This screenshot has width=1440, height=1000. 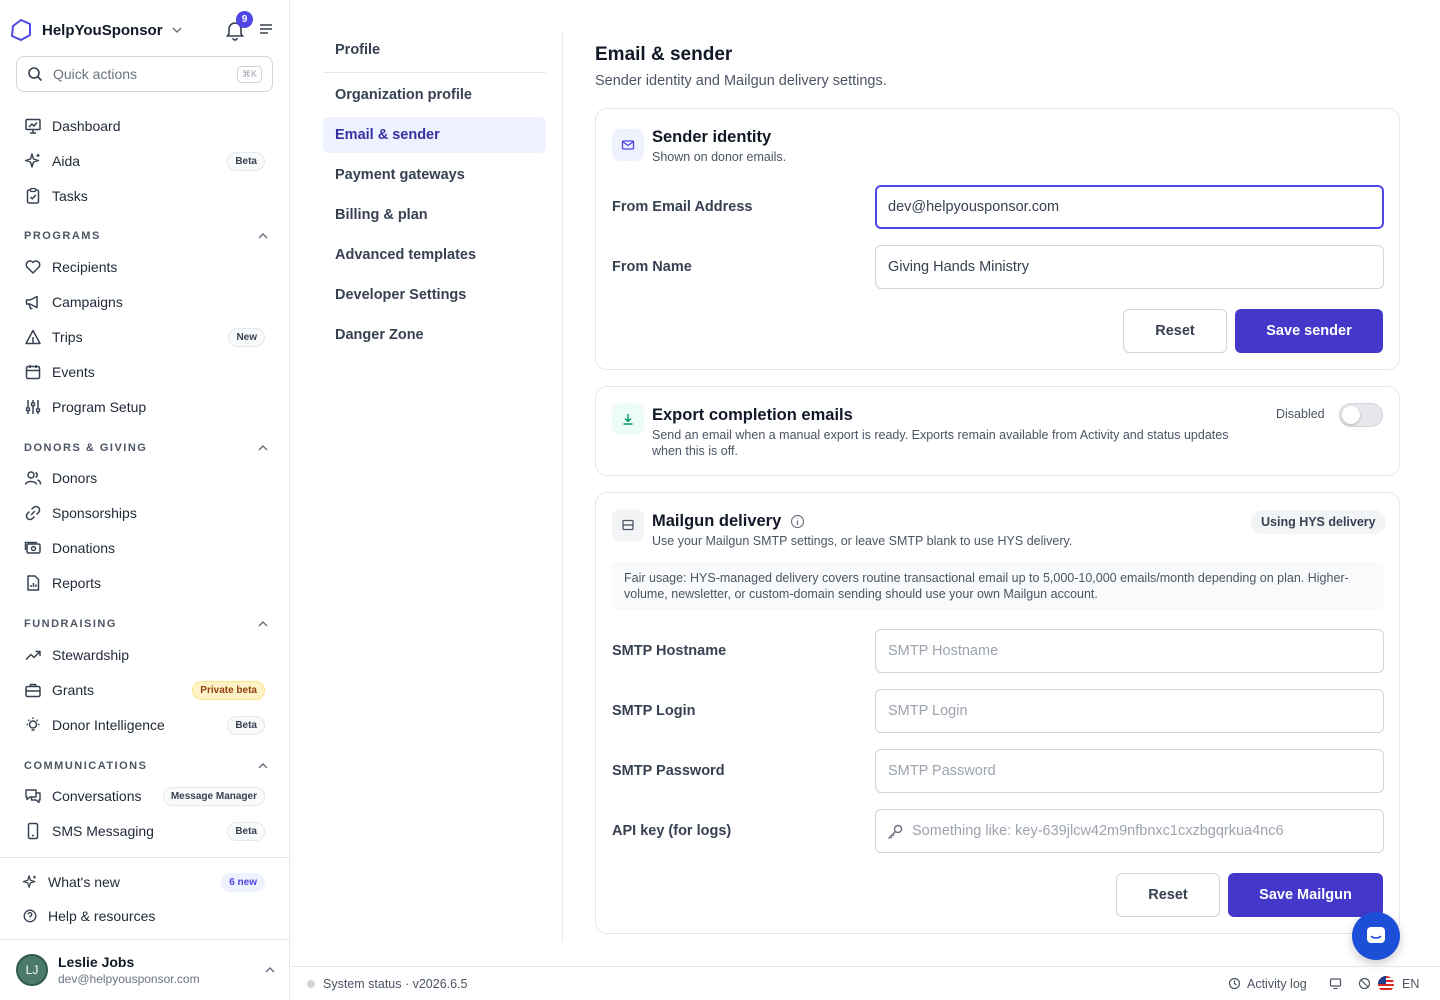 I want to click on sidebar-item-help-resources: Help & resources, so click(x=144, y=916).